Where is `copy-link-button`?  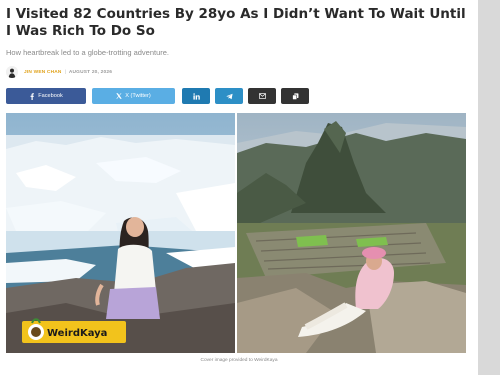 copy-link-button is located at coordinates (295, 96).